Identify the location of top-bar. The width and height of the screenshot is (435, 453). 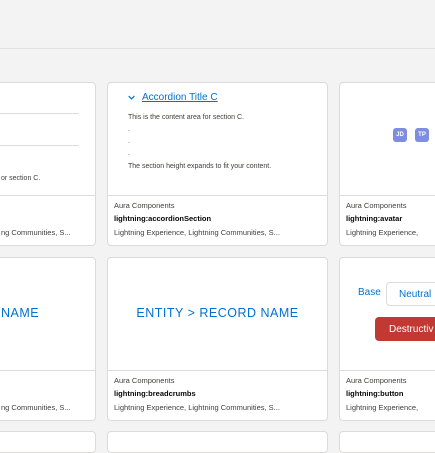
(217, 24).